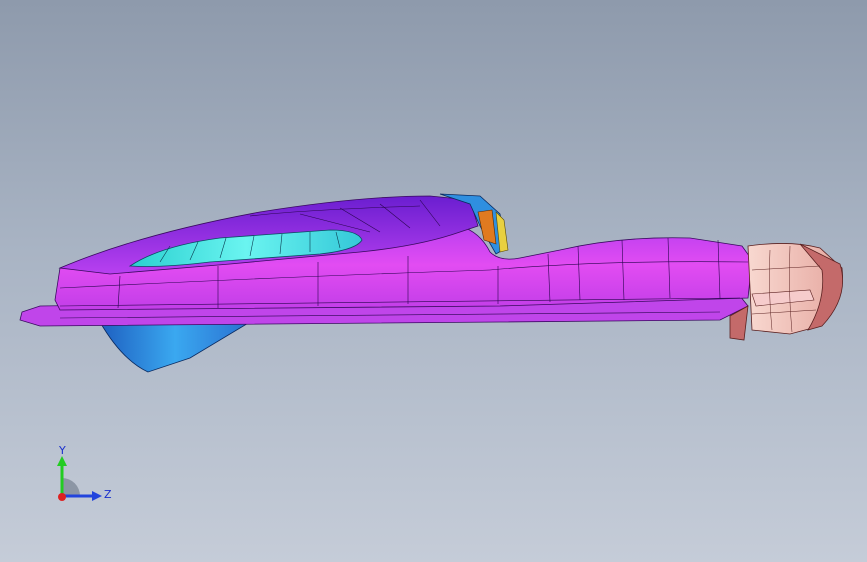 Image resolution: width=867 pixels, height=562 pixels. I want to click on y-axis-label: Y, so click(62, 450).